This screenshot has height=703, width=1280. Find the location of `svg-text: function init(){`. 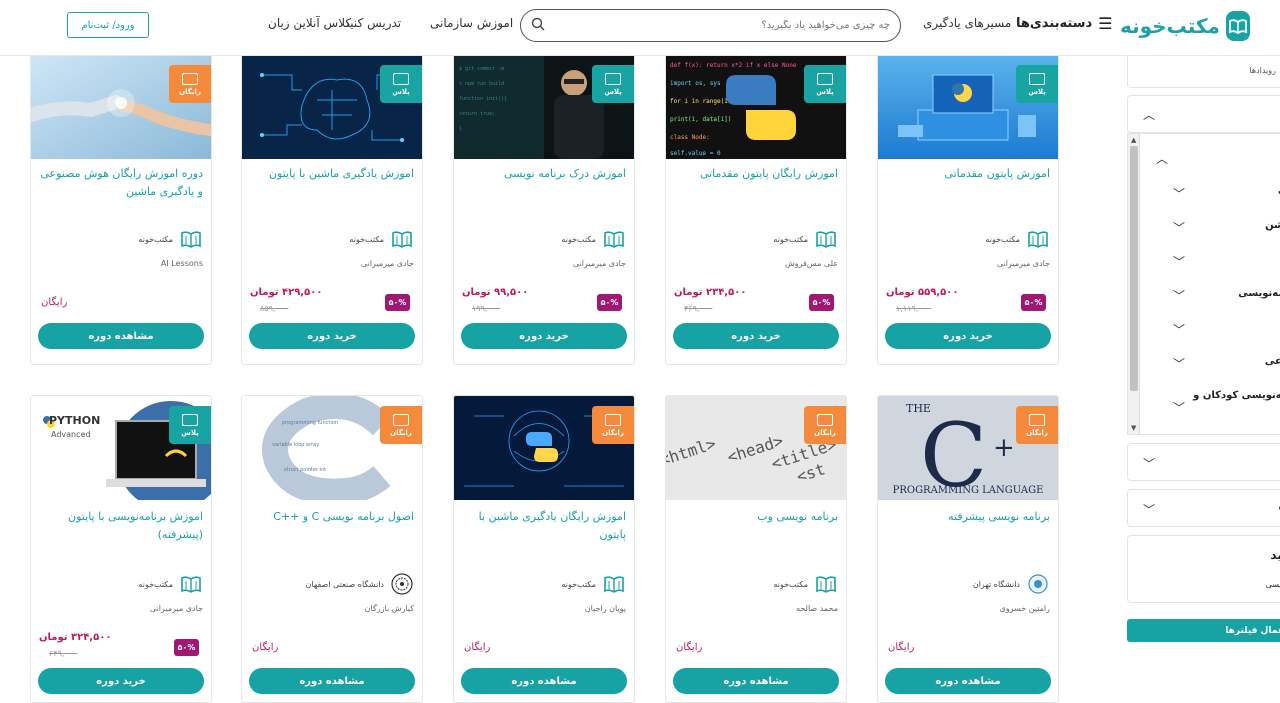

svg-text: function init(){ is located at coordinates (483, 99).